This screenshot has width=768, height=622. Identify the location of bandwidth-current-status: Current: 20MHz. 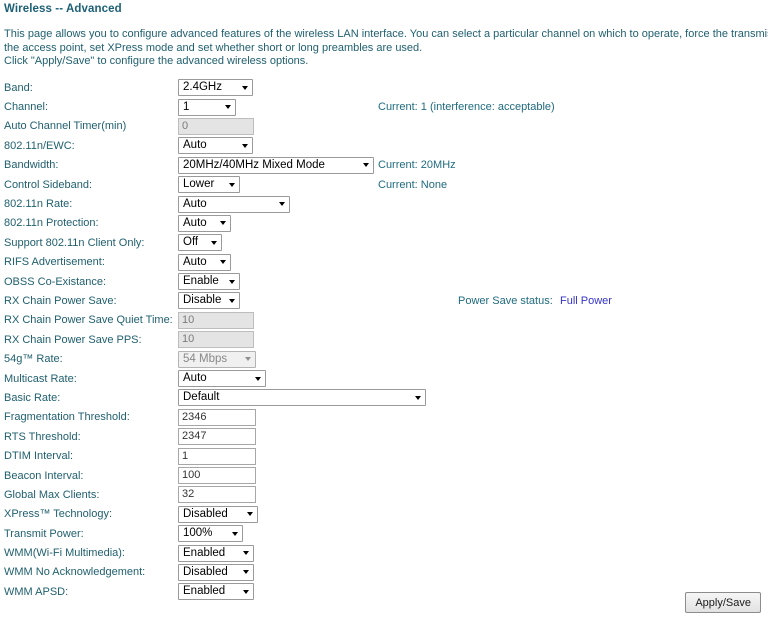
(417, 165).